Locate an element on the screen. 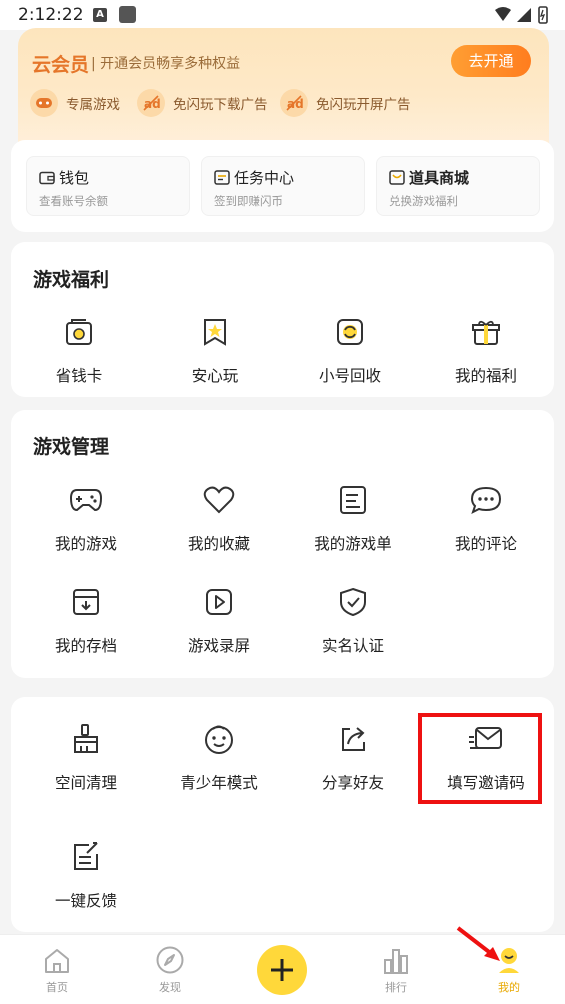 This screenshot has height=1004, width=565. heart-icon is located at coordinates (219, 500).